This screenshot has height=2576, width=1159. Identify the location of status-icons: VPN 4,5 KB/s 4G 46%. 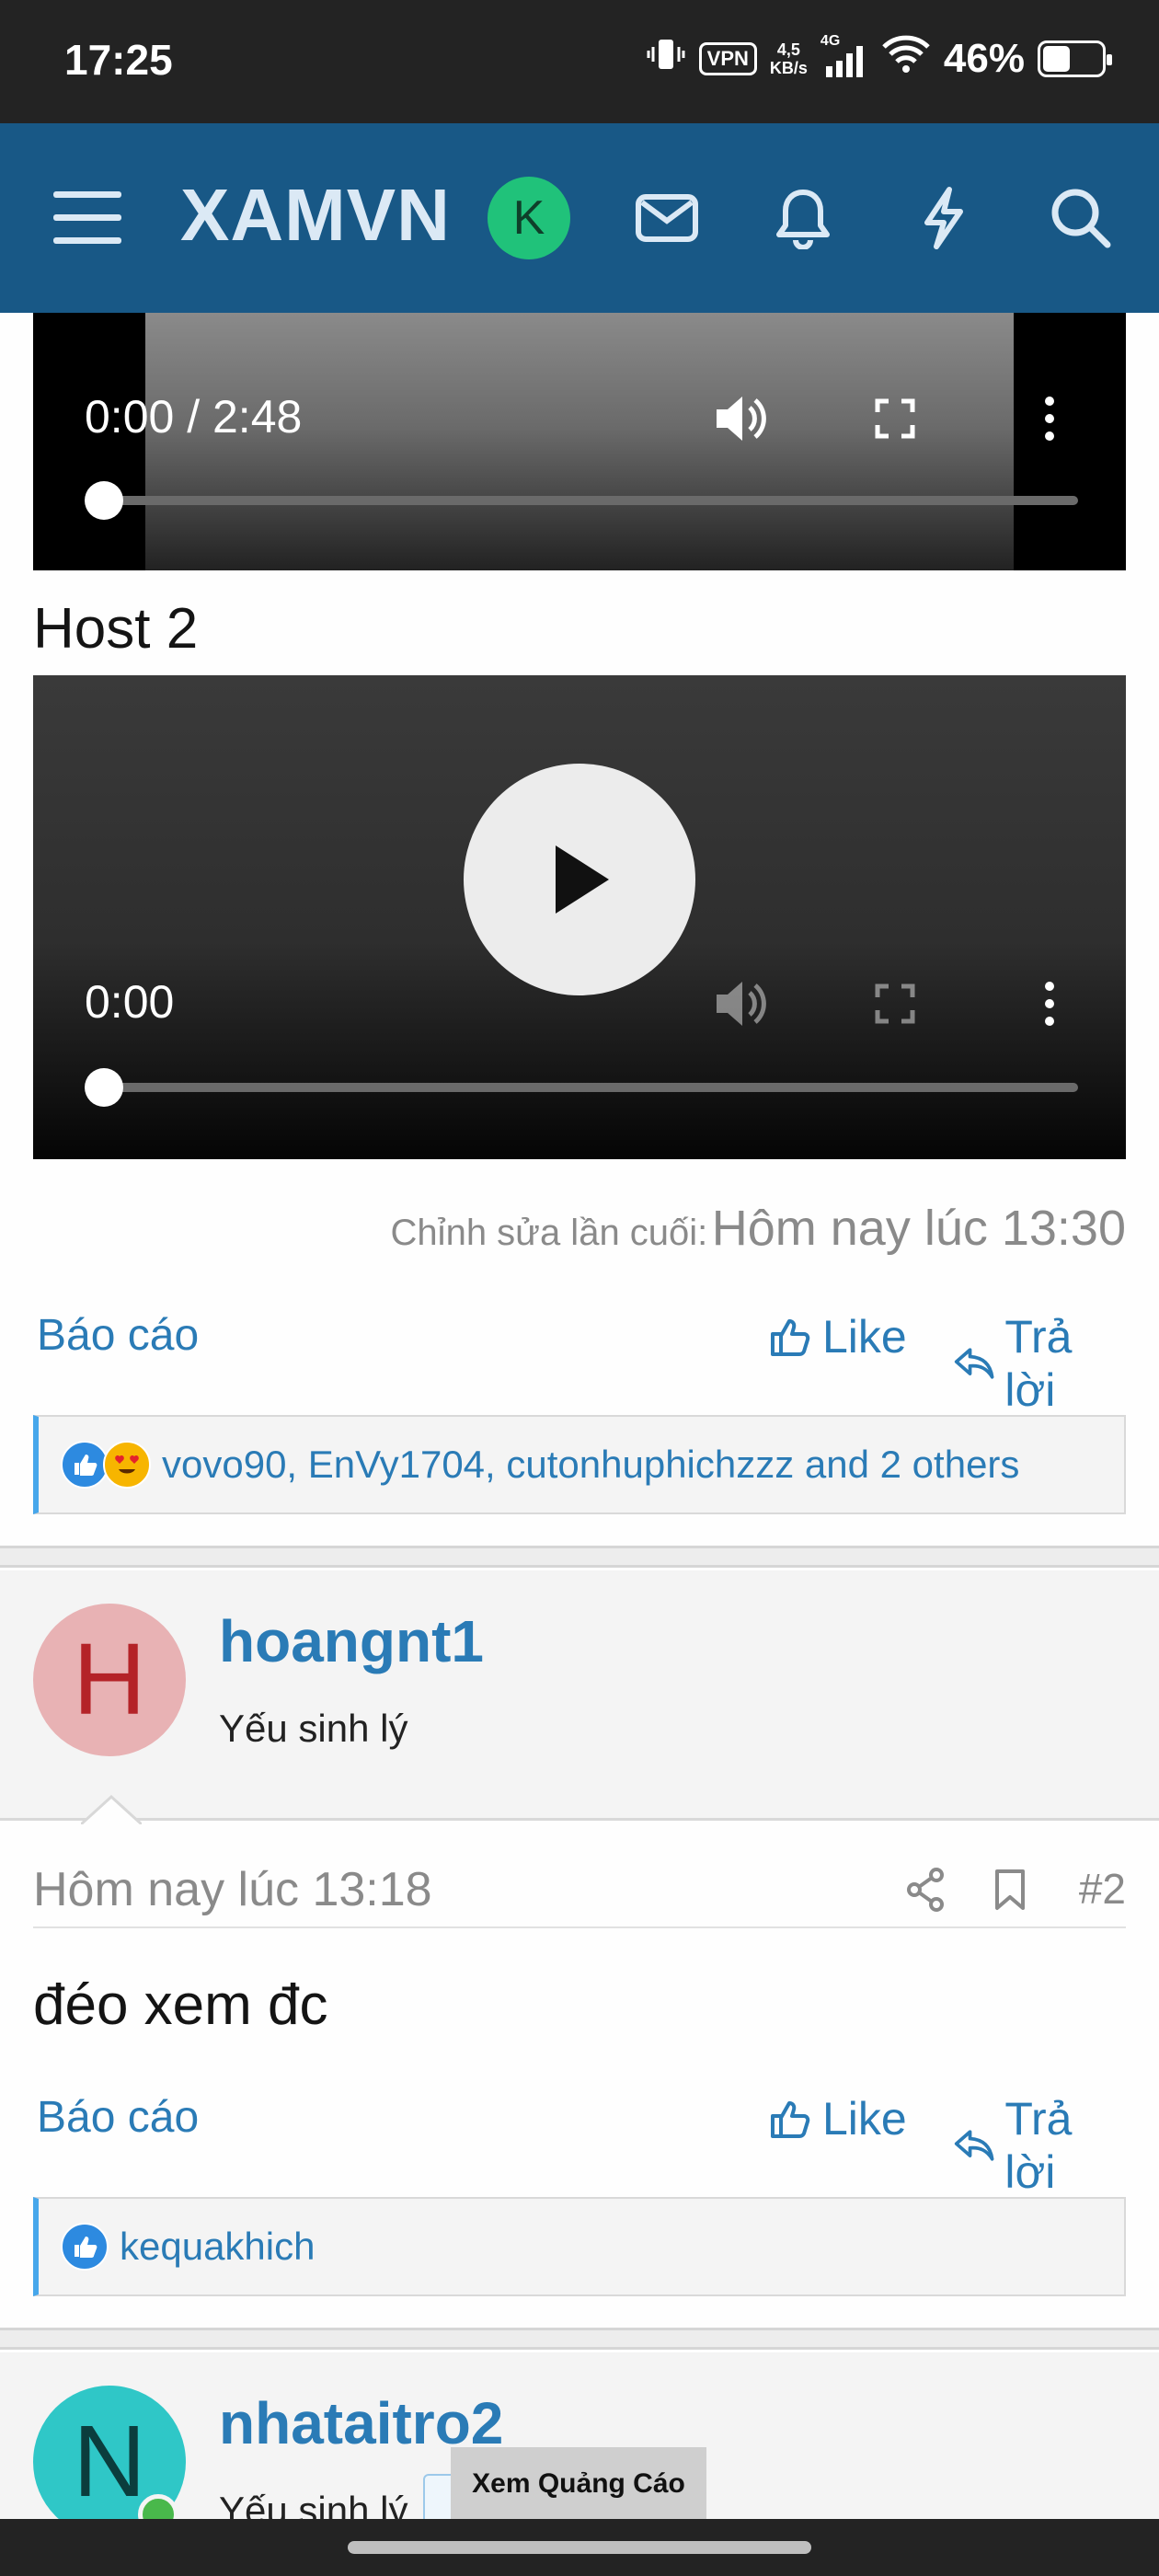
(879, 58).